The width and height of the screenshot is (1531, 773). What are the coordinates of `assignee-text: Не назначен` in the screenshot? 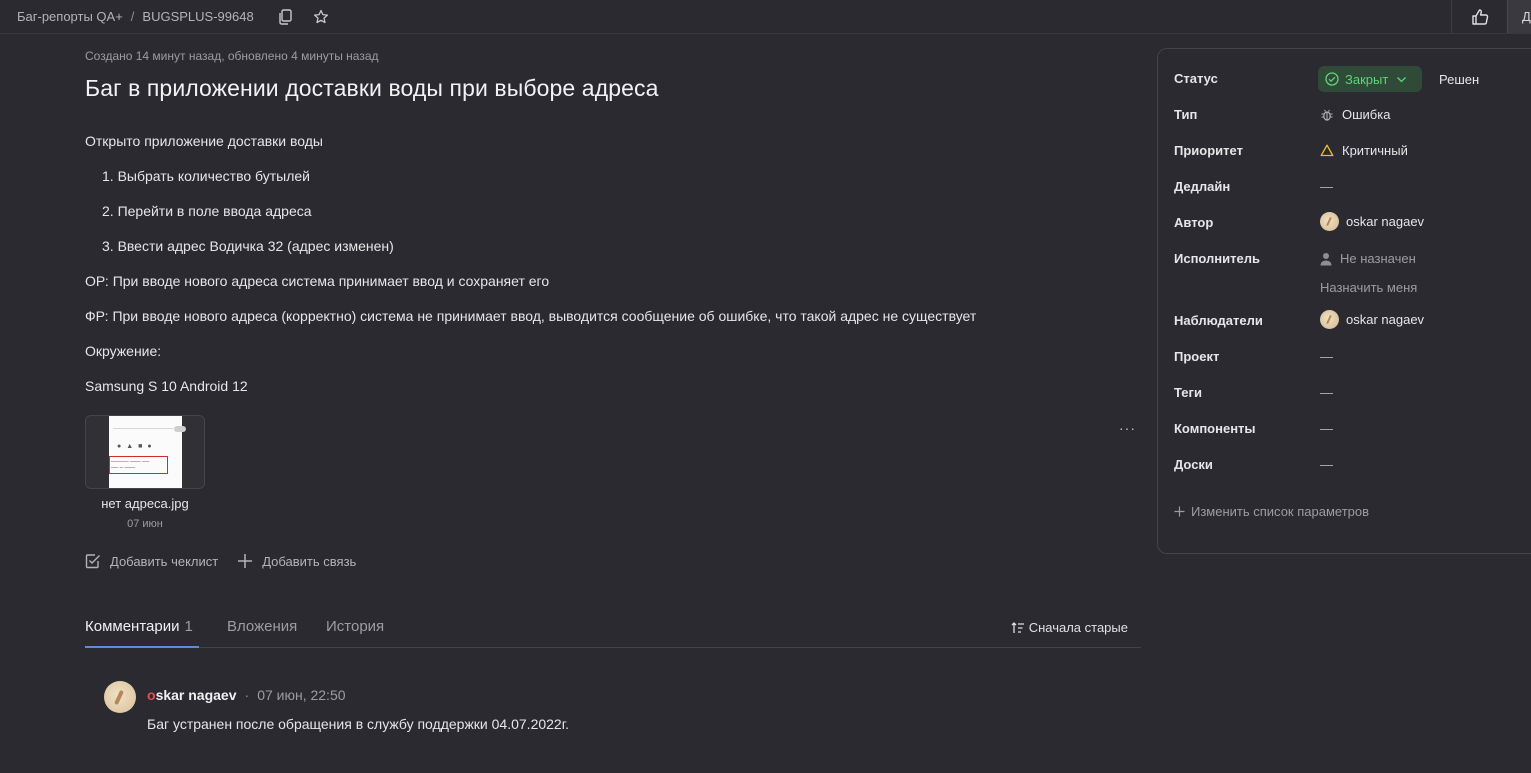 It's located at (1378, 258).